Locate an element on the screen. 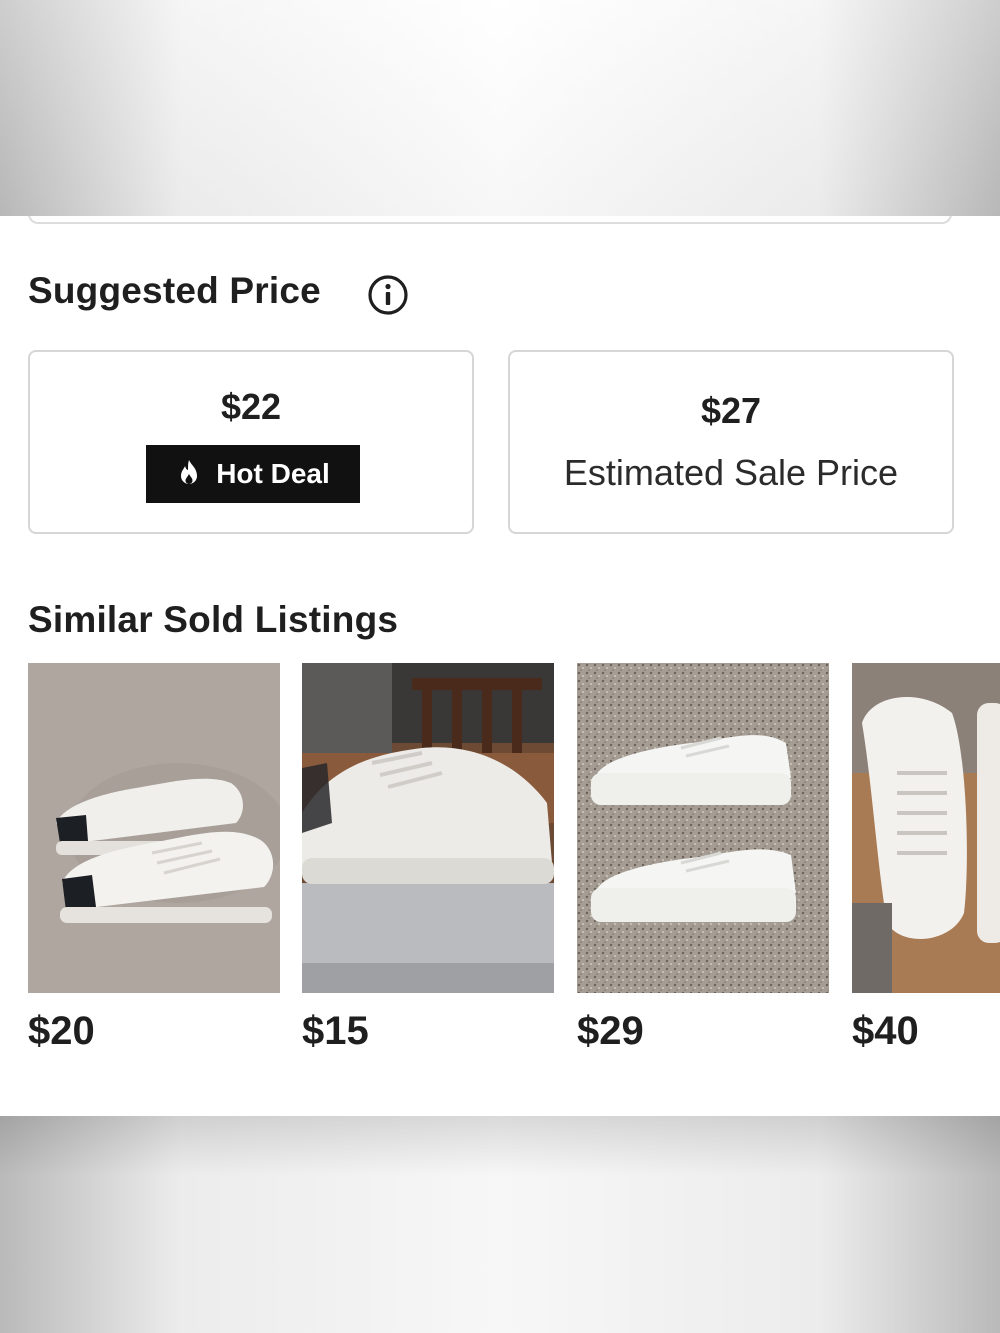 Image resolution: width=1000 pixels, height=1333 pixels. sold-listing-card: $15 is located at coordinates (428, 863).